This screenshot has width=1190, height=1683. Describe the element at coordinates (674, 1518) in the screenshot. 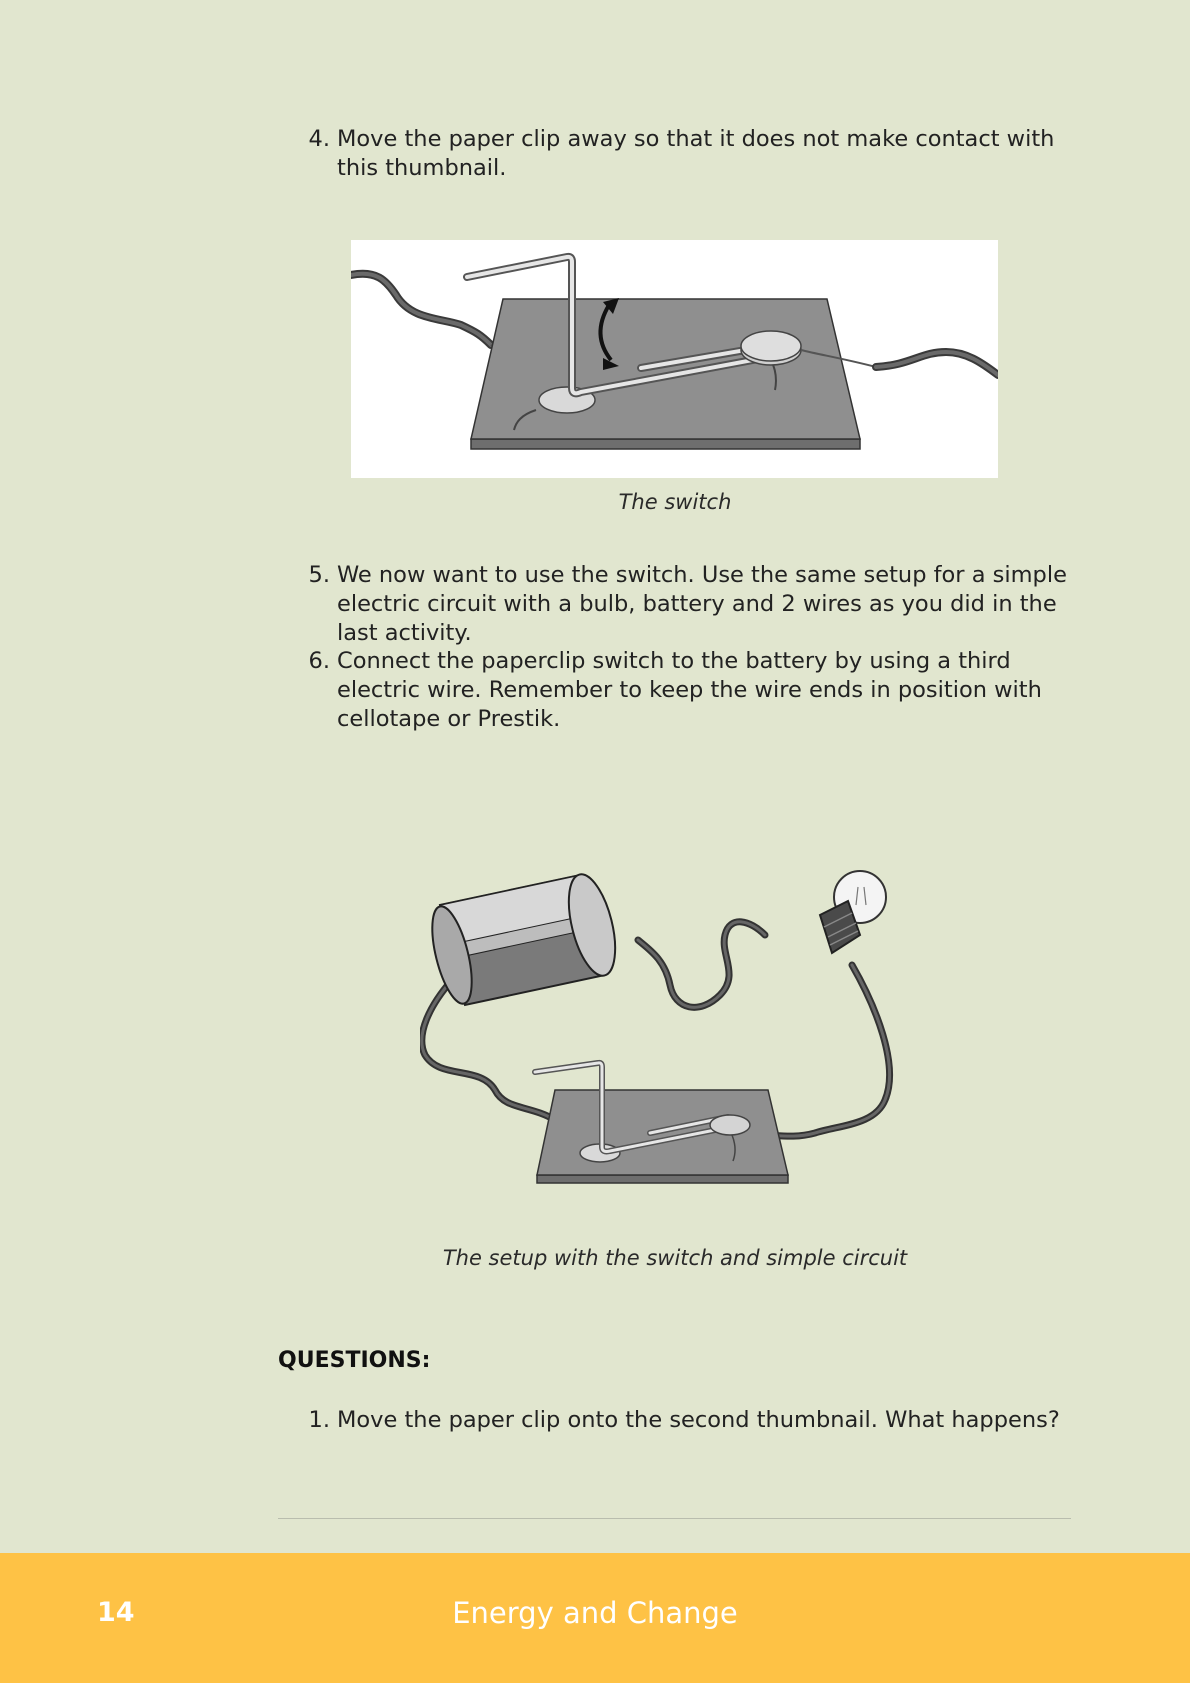

I see `answer-line` at that location.